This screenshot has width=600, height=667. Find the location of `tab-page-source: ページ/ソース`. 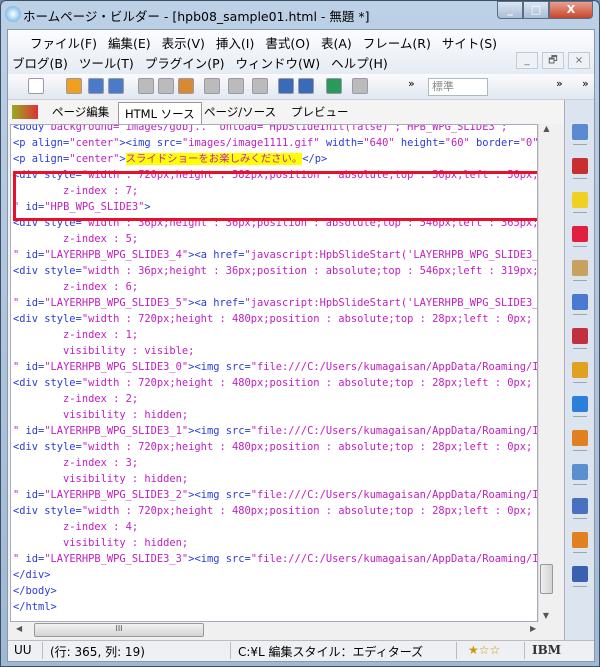

tab-page-source: ページ/ソース is located at coordinates (240, 112).